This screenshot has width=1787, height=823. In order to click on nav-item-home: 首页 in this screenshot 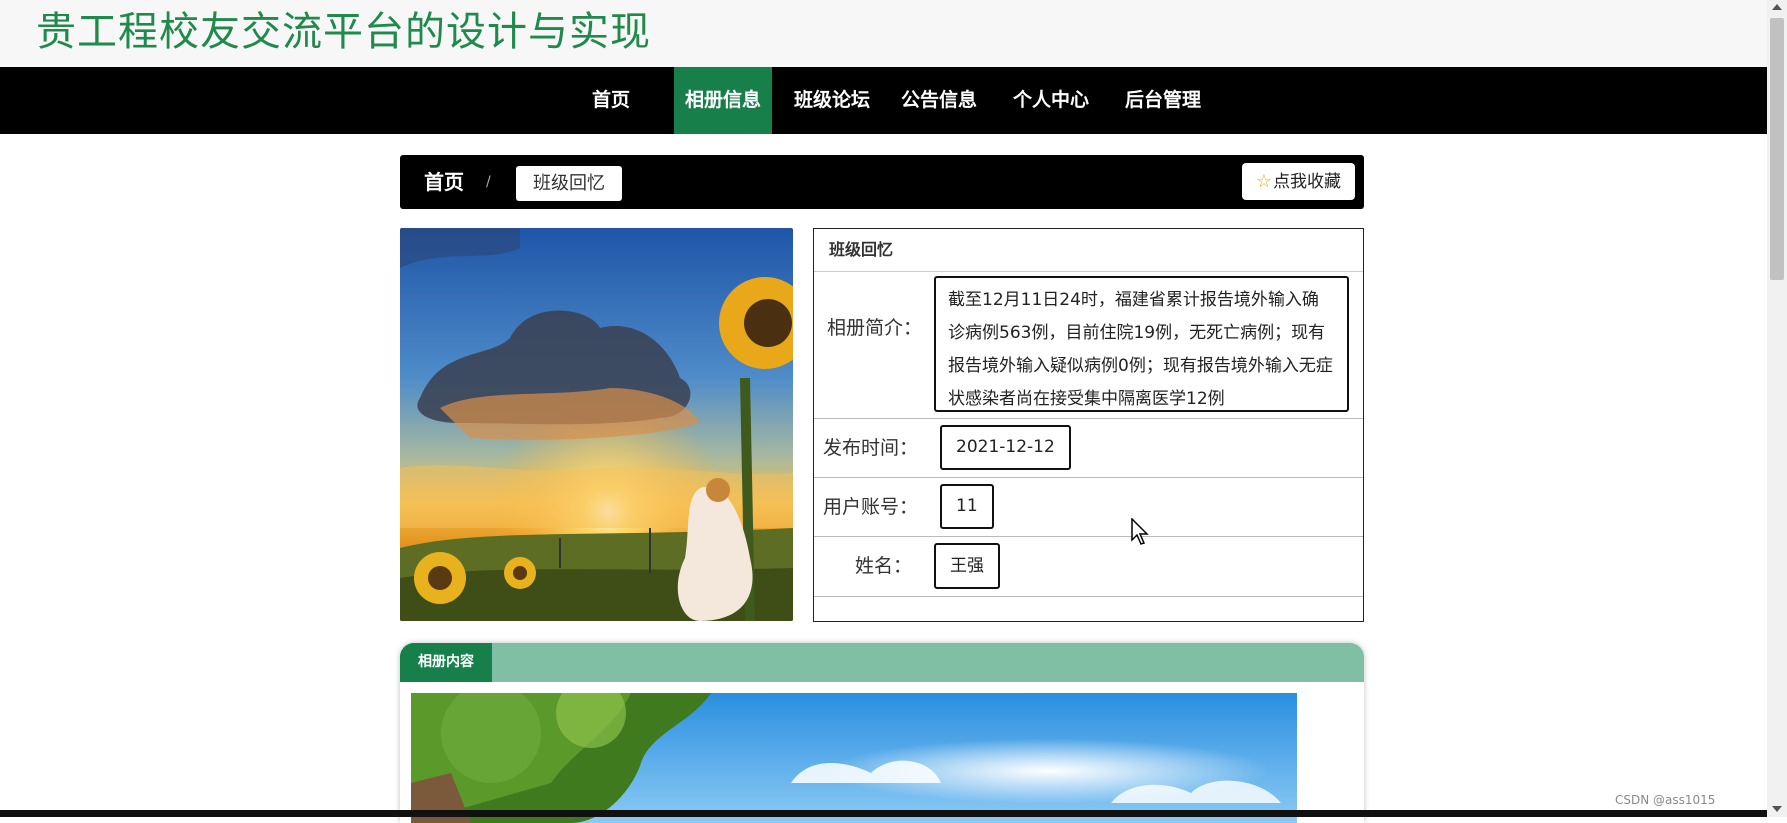, I will do `click(611, 100)`.